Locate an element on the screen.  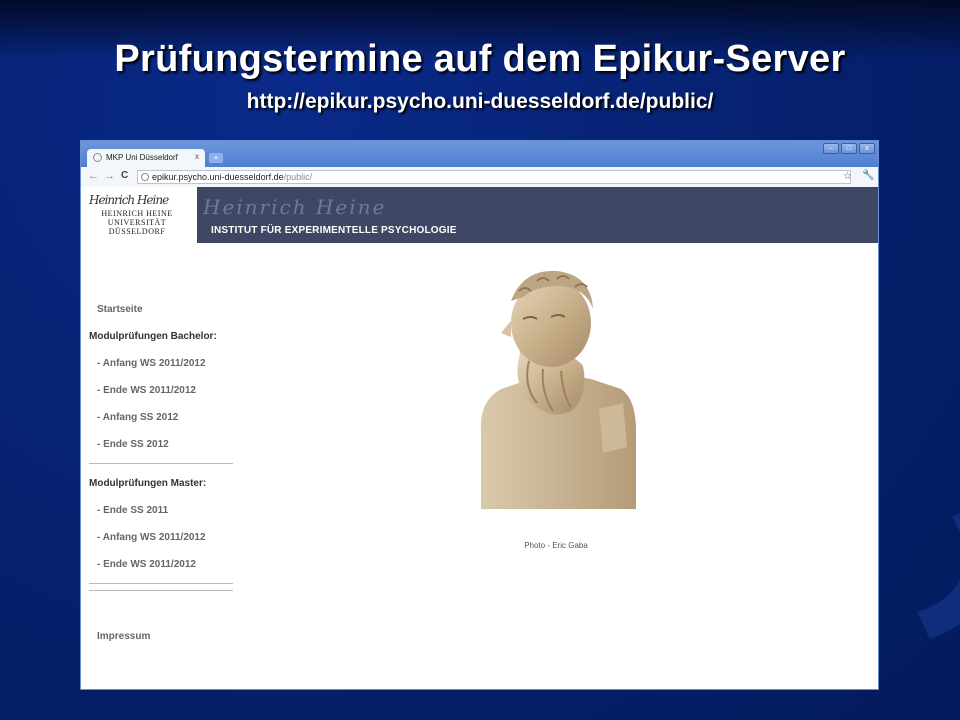
close-button: x is located at coordinates (867, 148).